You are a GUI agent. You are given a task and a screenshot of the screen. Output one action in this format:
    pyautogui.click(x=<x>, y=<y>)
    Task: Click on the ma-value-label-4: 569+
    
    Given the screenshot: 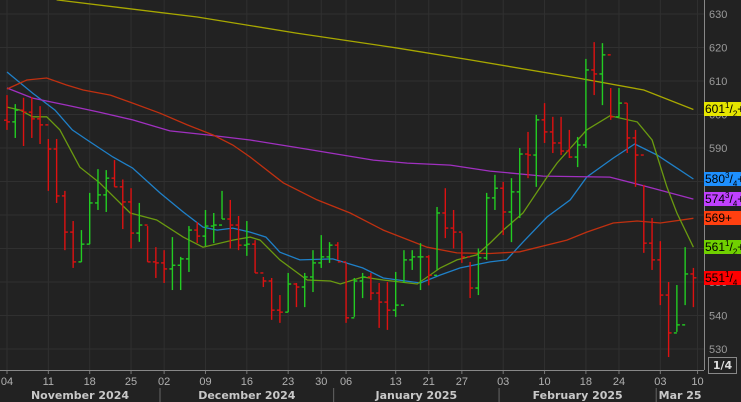 What is the action you would take?
    pyautogui.click(x=722, y=218)
    